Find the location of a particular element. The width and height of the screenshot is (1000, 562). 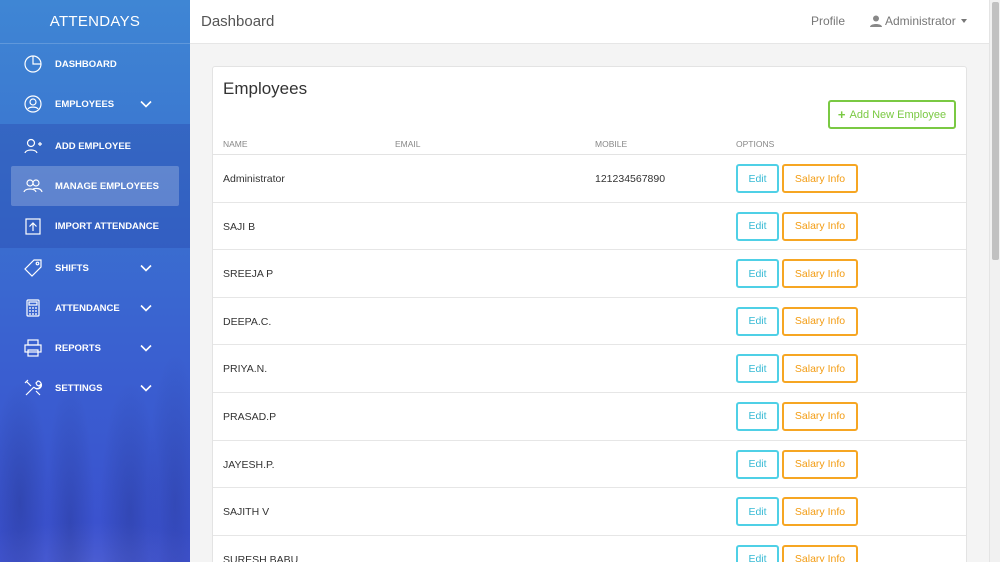

sidebar-item-add-employee: ADD EMPLOYEE is located at coordinates (95, 146).